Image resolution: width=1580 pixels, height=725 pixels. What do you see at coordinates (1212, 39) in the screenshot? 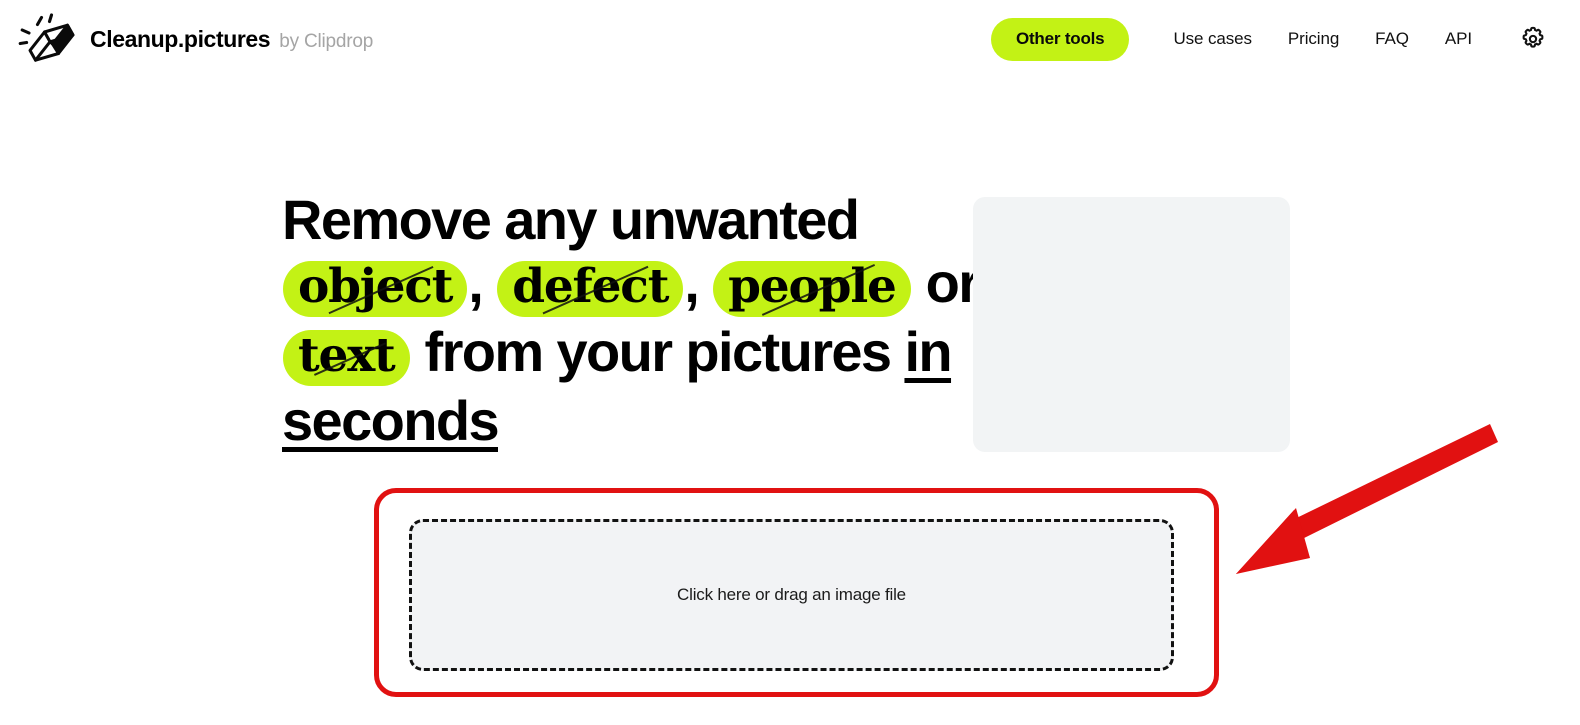
I see `nav-link-use-cases: Use cases` at bounding box center [1212, 39].